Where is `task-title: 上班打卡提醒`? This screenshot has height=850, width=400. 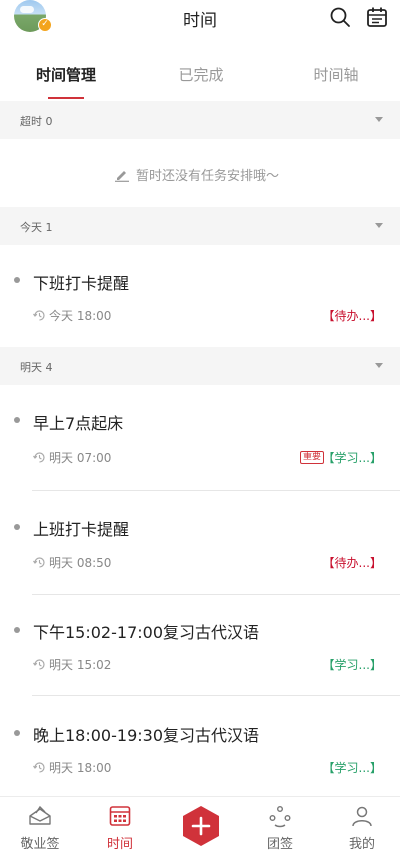
task-title: 上班打卡提醒 is located at coordinates (81, 529).